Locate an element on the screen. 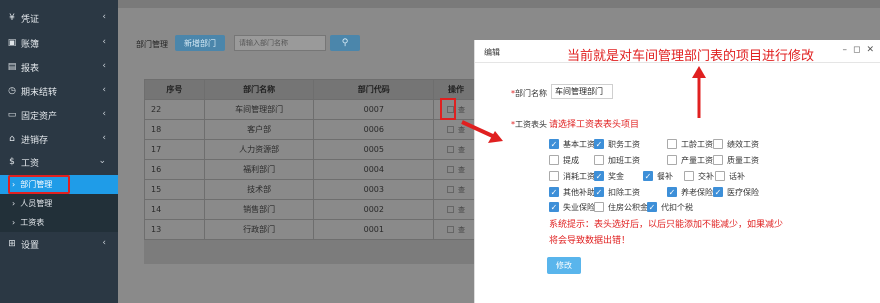 The width and height of the screenshot is (880, 303). table-row: 13 行政部门 0001 查 is located at coordinates (311, 229).